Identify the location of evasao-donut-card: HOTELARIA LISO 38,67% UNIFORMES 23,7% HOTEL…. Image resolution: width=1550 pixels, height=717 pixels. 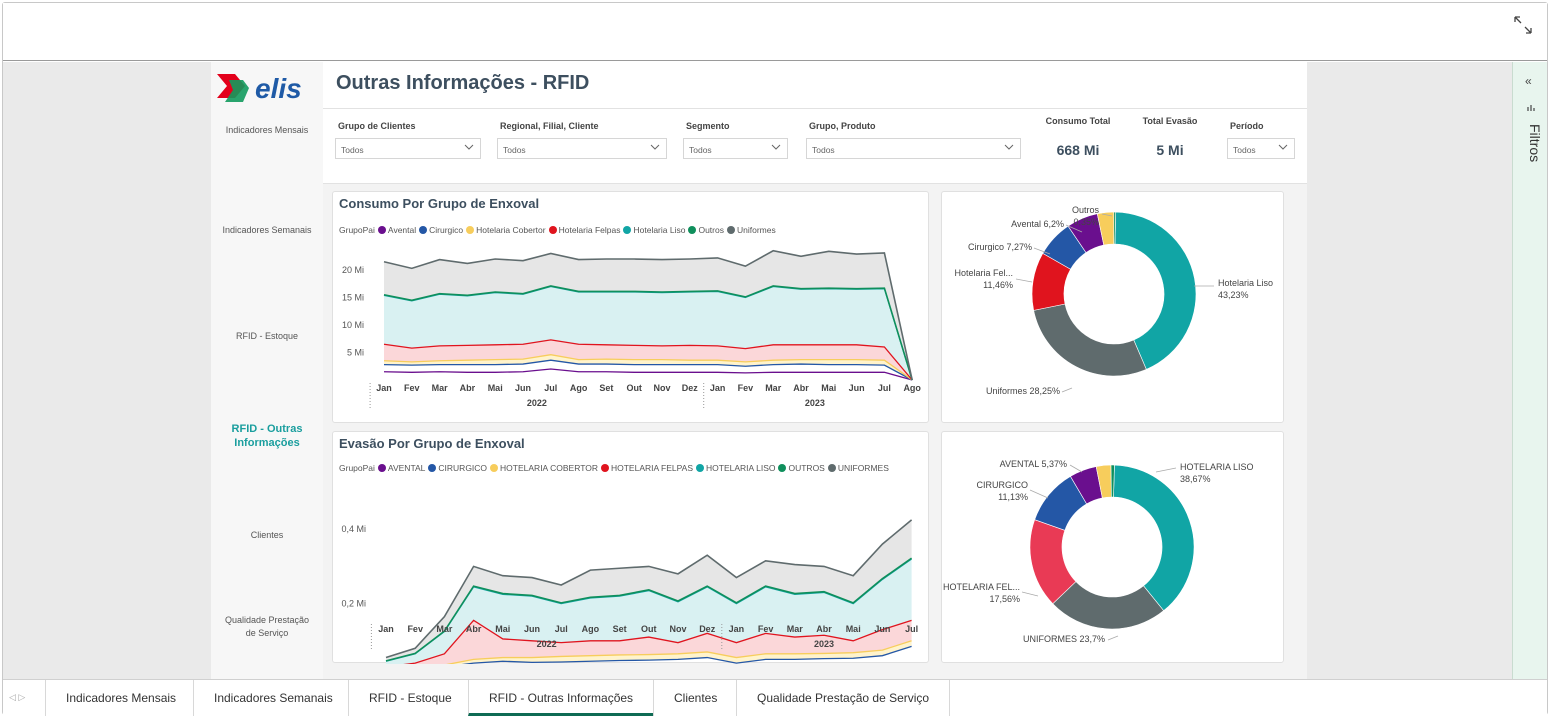
(1112, 547).